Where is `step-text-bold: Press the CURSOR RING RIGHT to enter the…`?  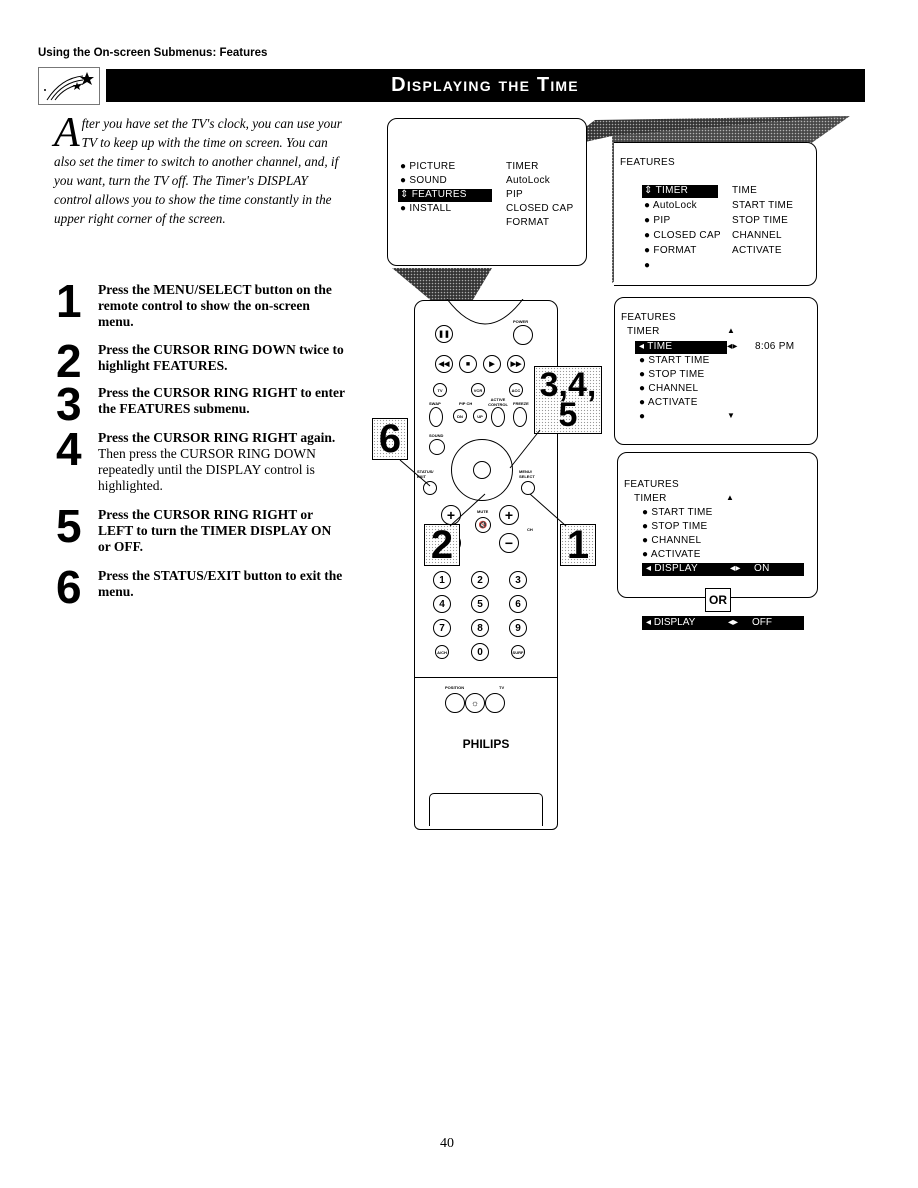 step-text-bold: Press the CURSOR RING RIGHT to enter the… is located at coordinates (221, 400).